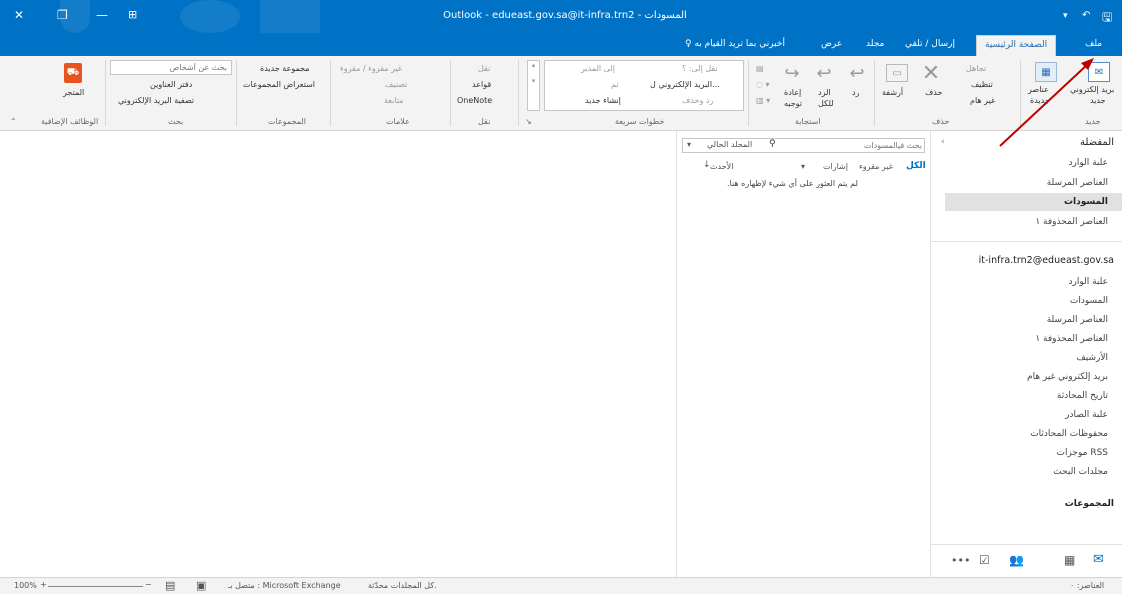 The height and width of the screenshot is (594, 1122). Describe the element at coordinates (474, 100) in the screenshot. I see `onenote-button: OneNote` at that location.